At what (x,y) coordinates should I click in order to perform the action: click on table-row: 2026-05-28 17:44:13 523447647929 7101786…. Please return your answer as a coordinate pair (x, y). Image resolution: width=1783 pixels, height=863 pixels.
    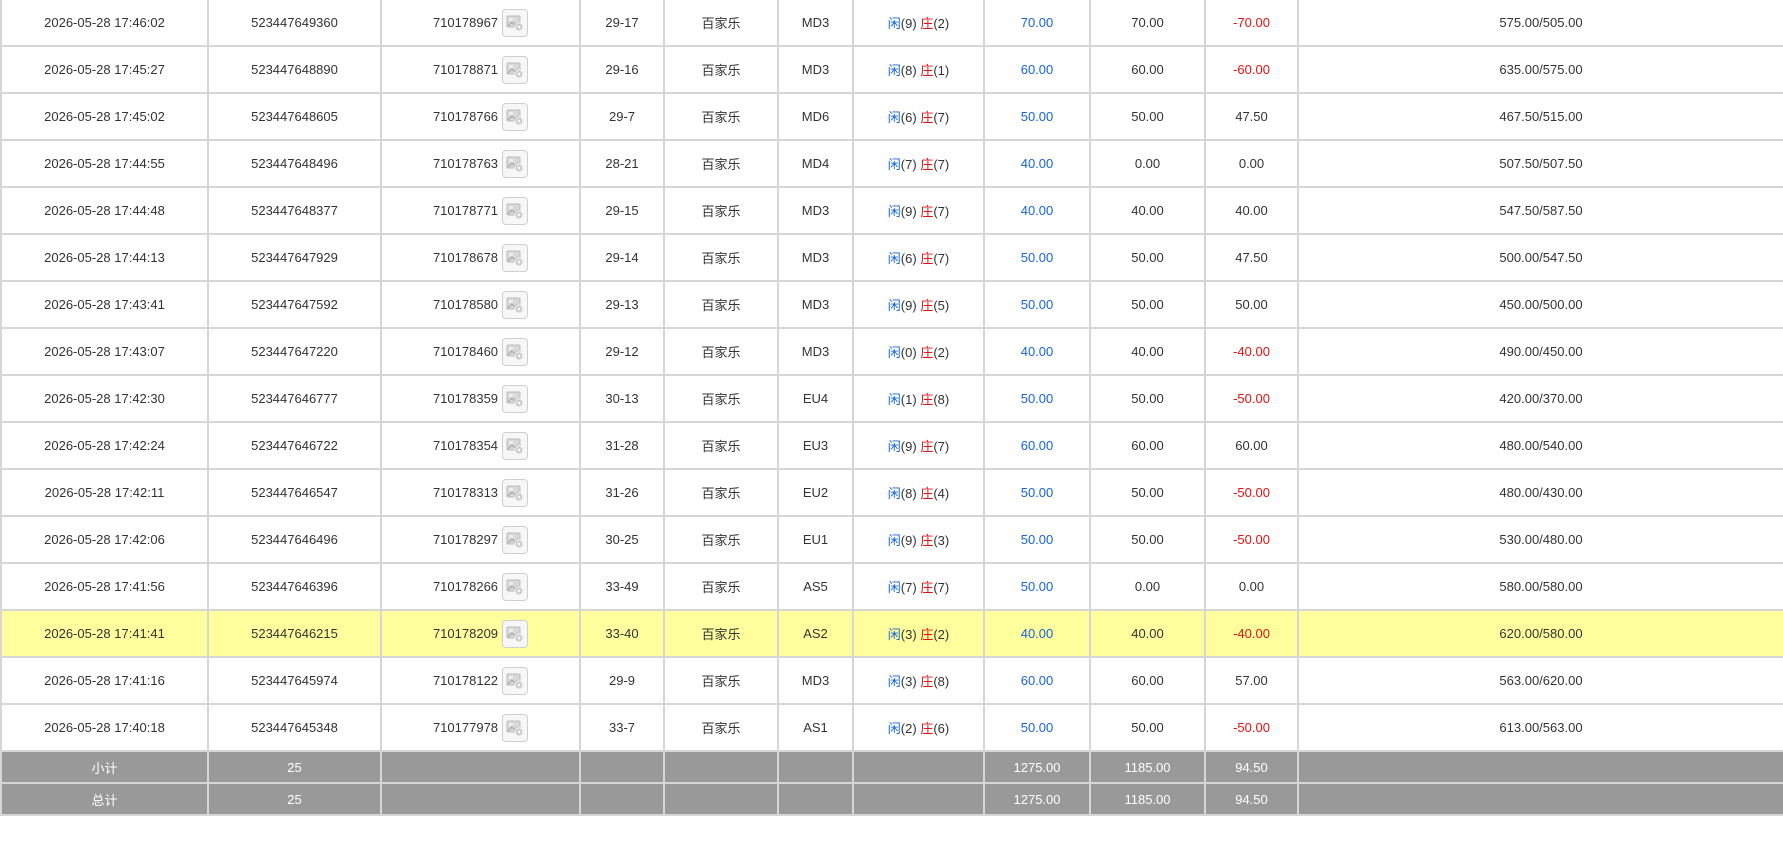
    Looking at the image, I should click on (891, 257).